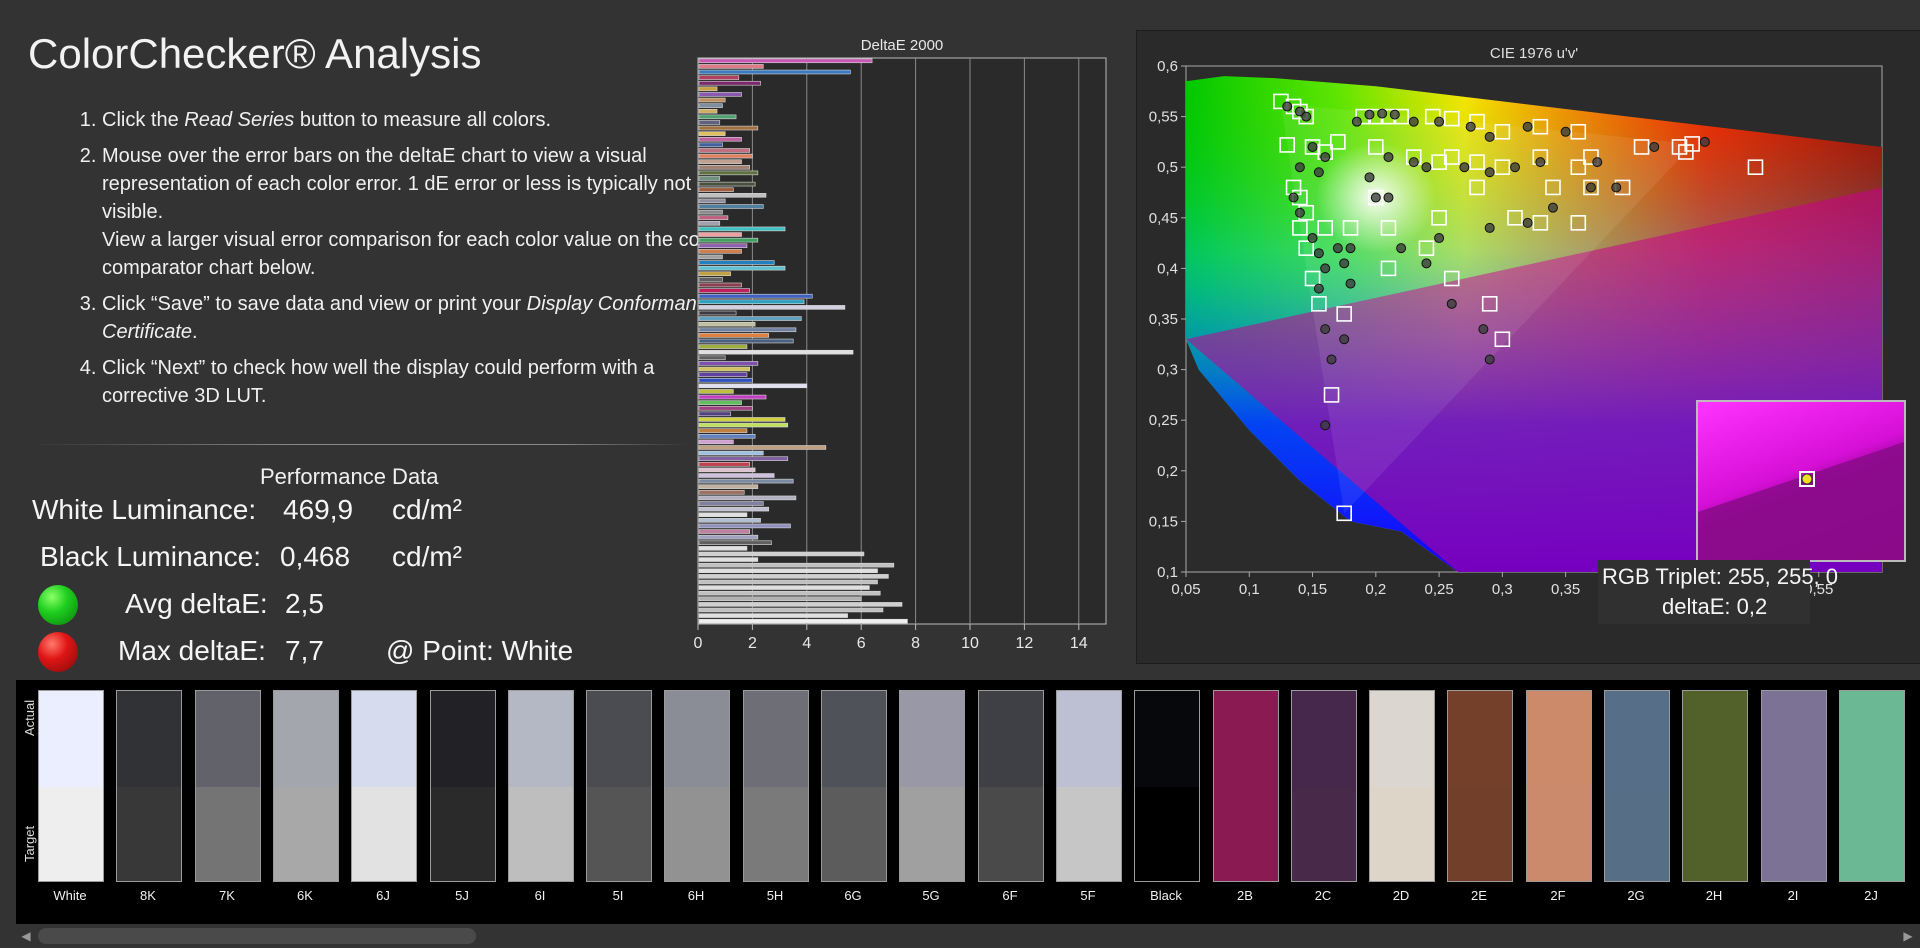  I want to click on scroll-right-icon: ▶, so click(1908, 936).